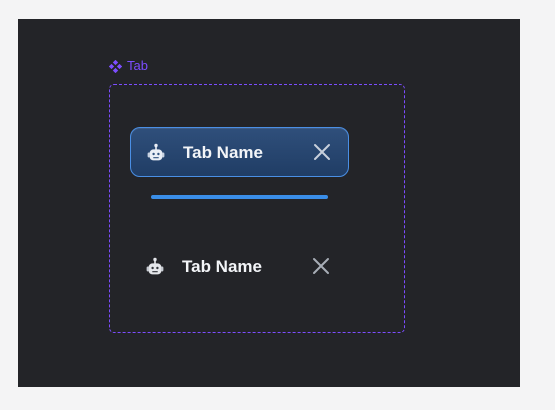 The height and width of the screenshot is (410, 555). Describe the element at coordinates (239, 197) in the screenshot. I see `selected-tab-indicator` at that location.